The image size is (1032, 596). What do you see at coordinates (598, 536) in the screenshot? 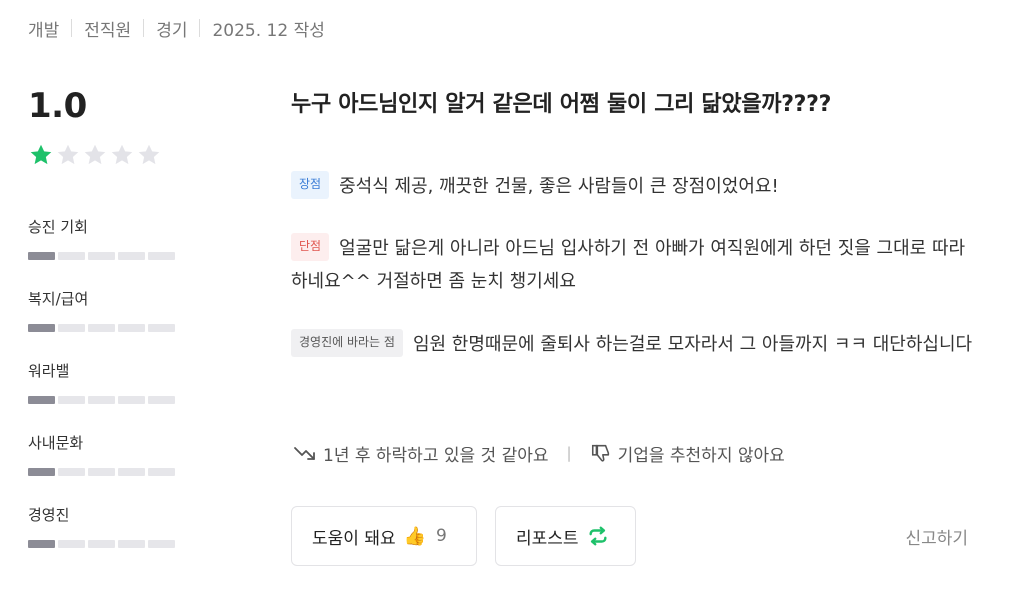
I see `repost-icon` at bounding box center [598, 536].